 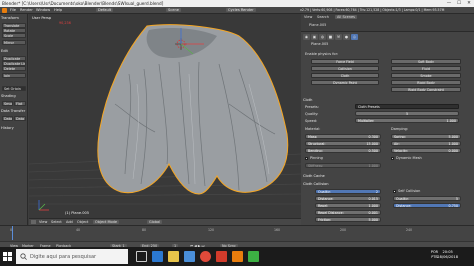 What do you see at coordinates (426, 150) in the screenshot?
I see `velocity-damping-field: Velocity: 0.000` at bounding box center [426, 150].